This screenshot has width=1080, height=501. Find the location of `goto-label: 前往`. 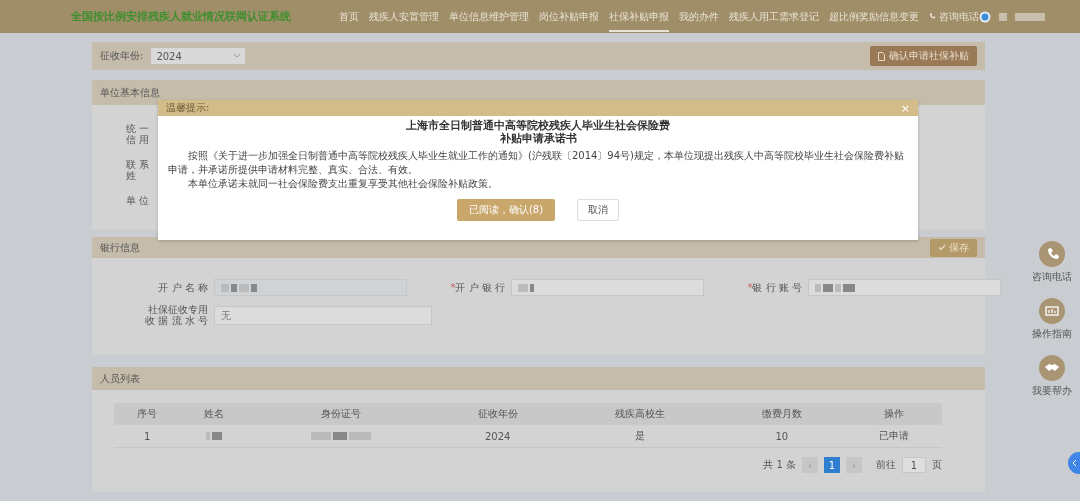

goto-label: 前往 is located at coordinates (886, 465).